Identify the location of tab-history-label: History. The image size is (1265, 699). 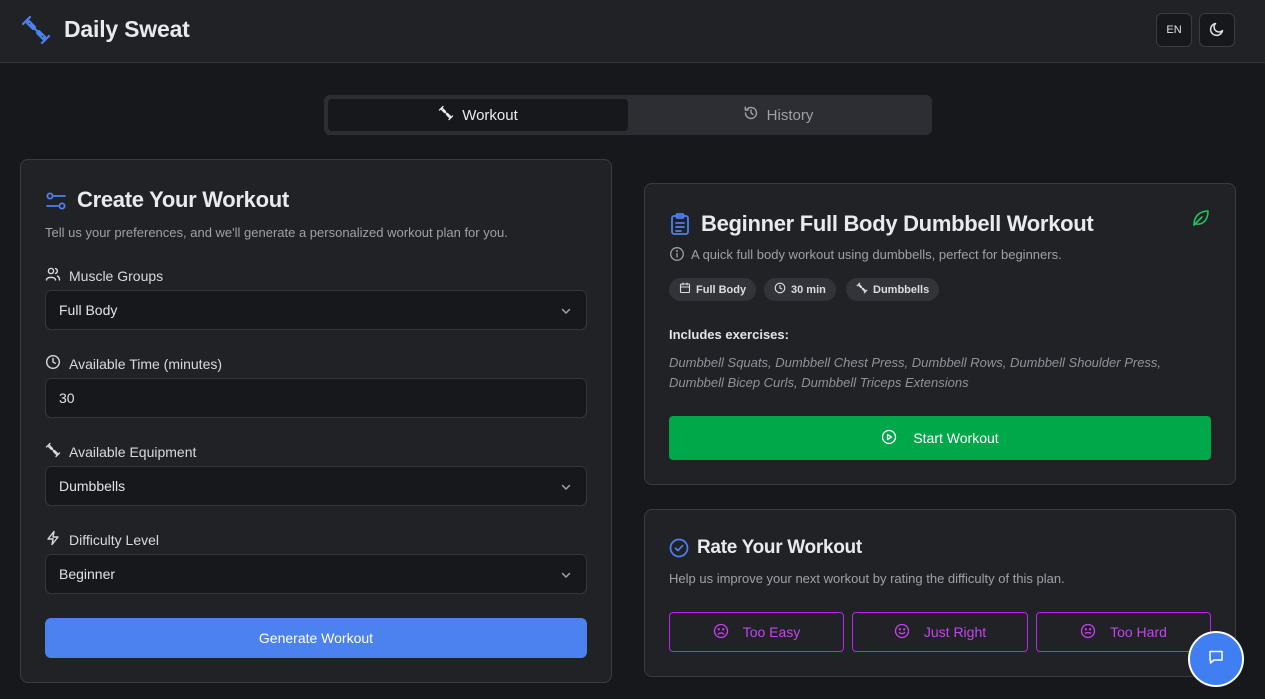
(790, 115).